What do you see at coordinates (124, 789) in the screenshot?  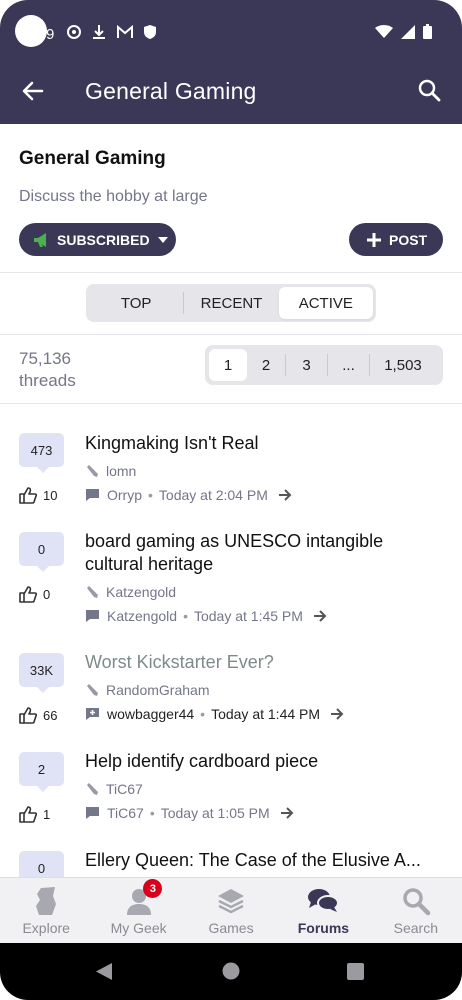 I see `author-name: TiC67` at bounding box center [124, 789].